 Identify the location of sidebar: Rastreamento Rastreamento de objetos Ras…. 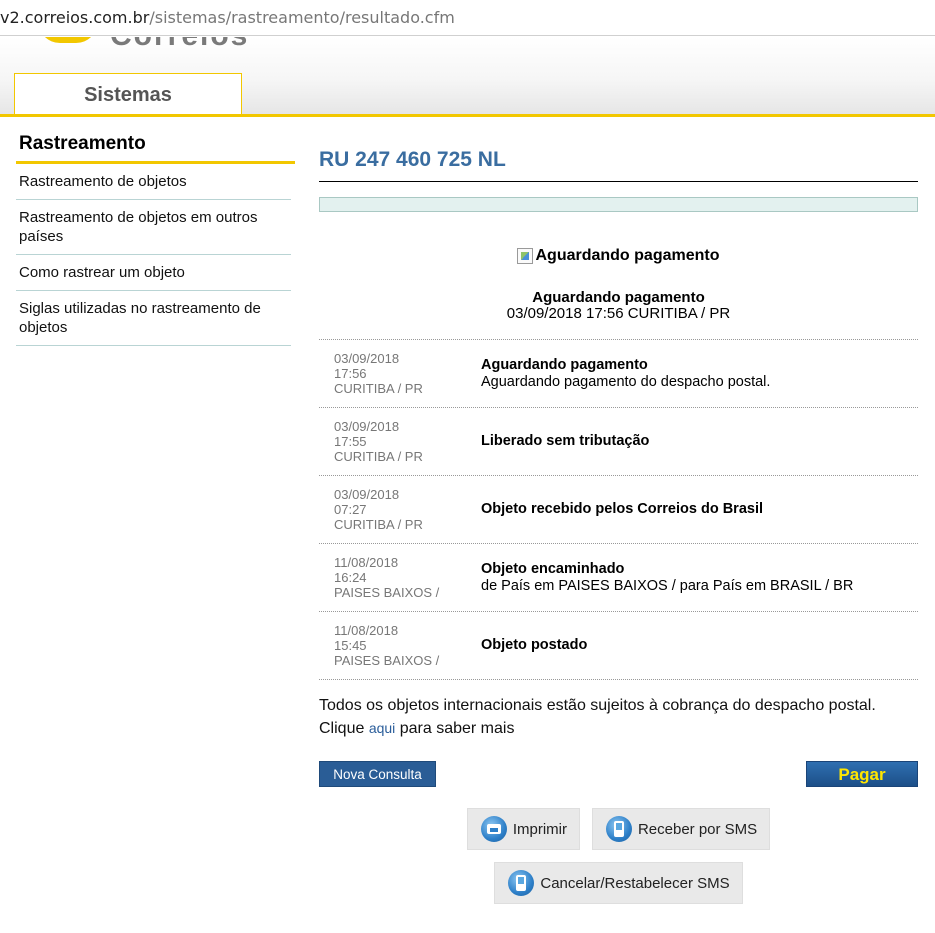
(155, 238).